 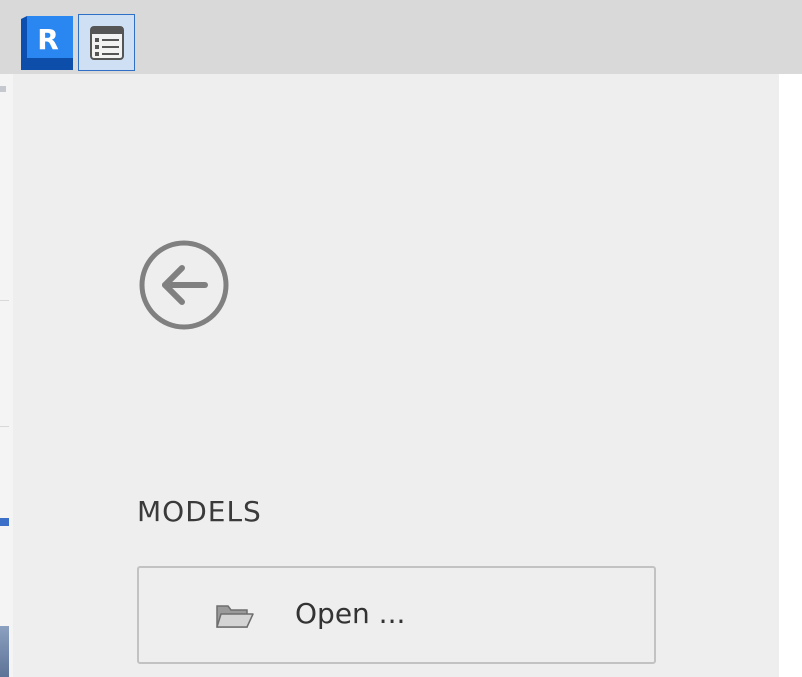 I want to click on models-section-title: MODELS, so click(x=199, y=511).